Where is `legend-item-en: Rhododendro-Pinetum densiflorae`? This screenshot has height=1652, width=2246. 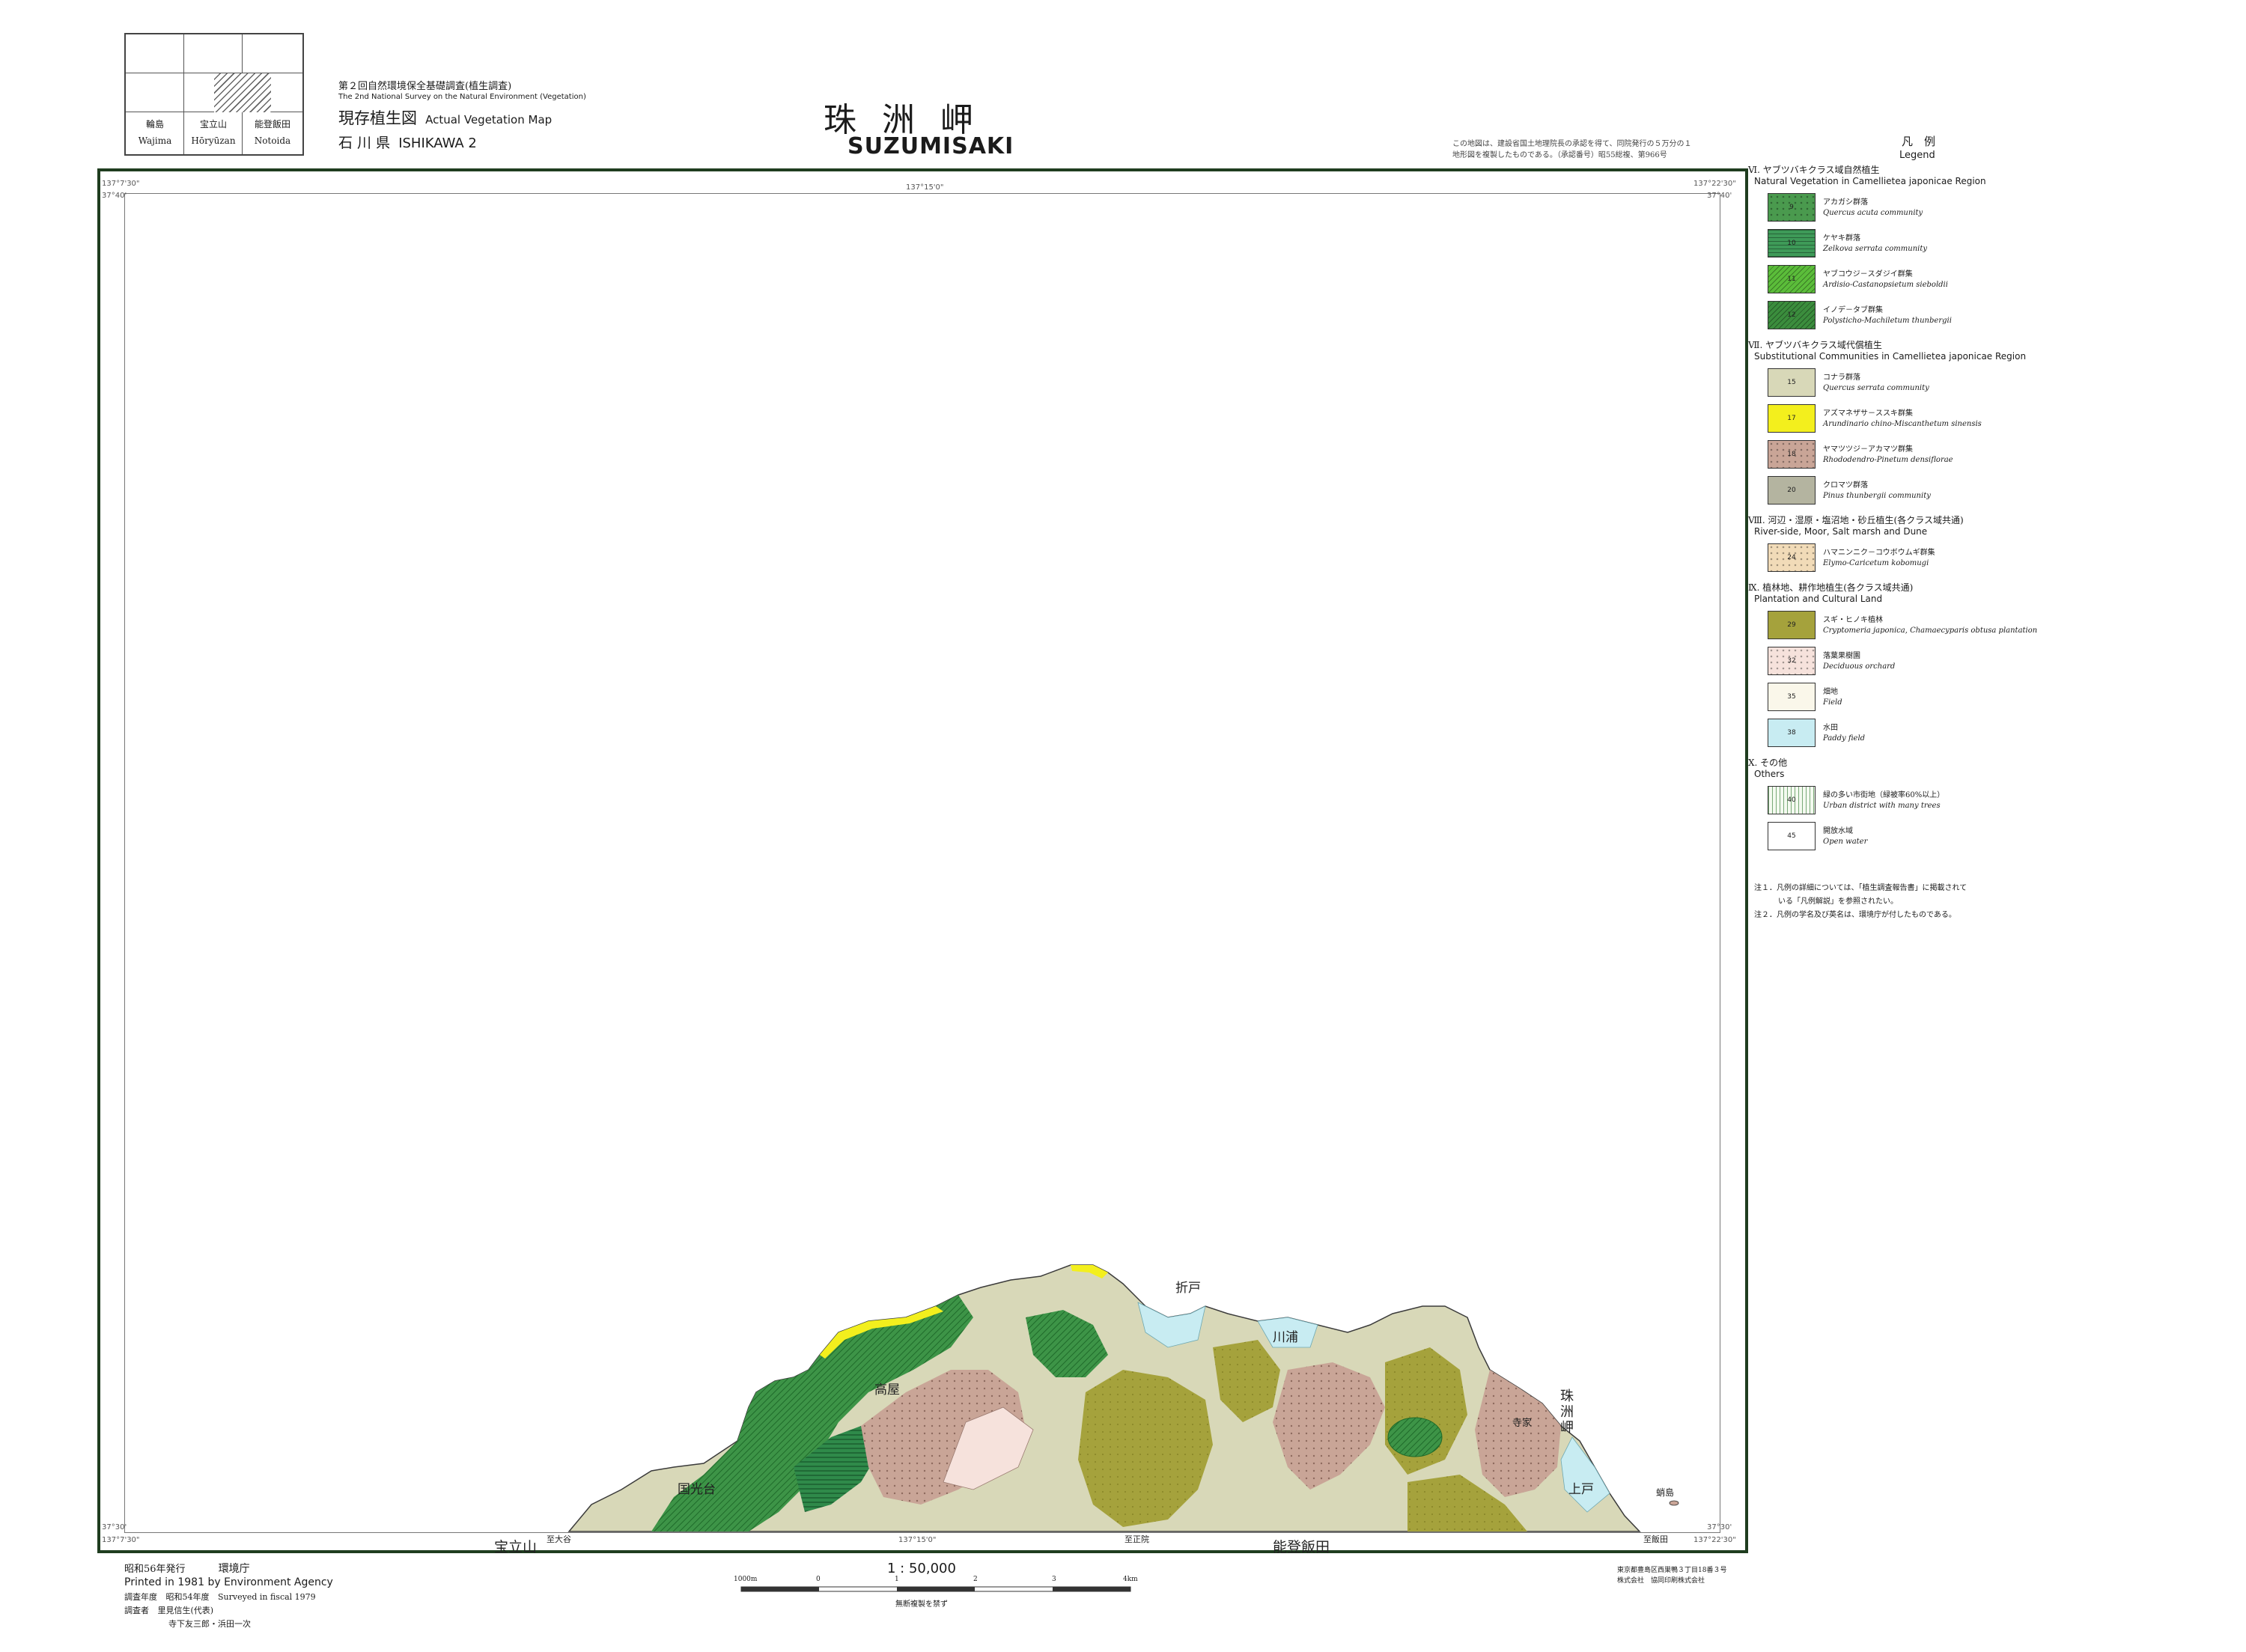
legend-item-en: Rhododendro-Pinetum densiflorae is located at coordinates (1888, 460).